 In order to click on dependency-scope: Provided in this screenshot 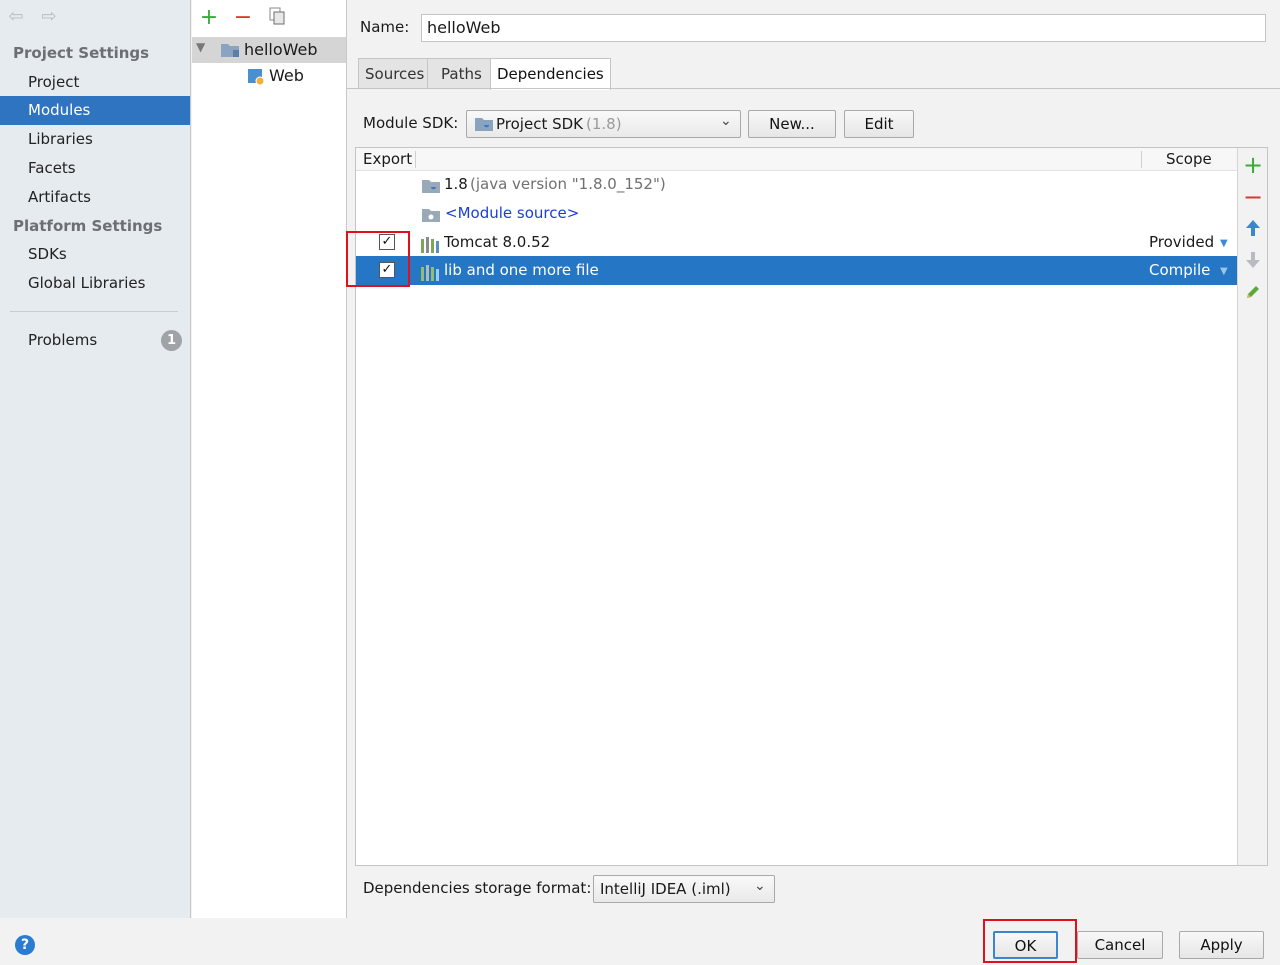, I will do `click(1181, 242)`.